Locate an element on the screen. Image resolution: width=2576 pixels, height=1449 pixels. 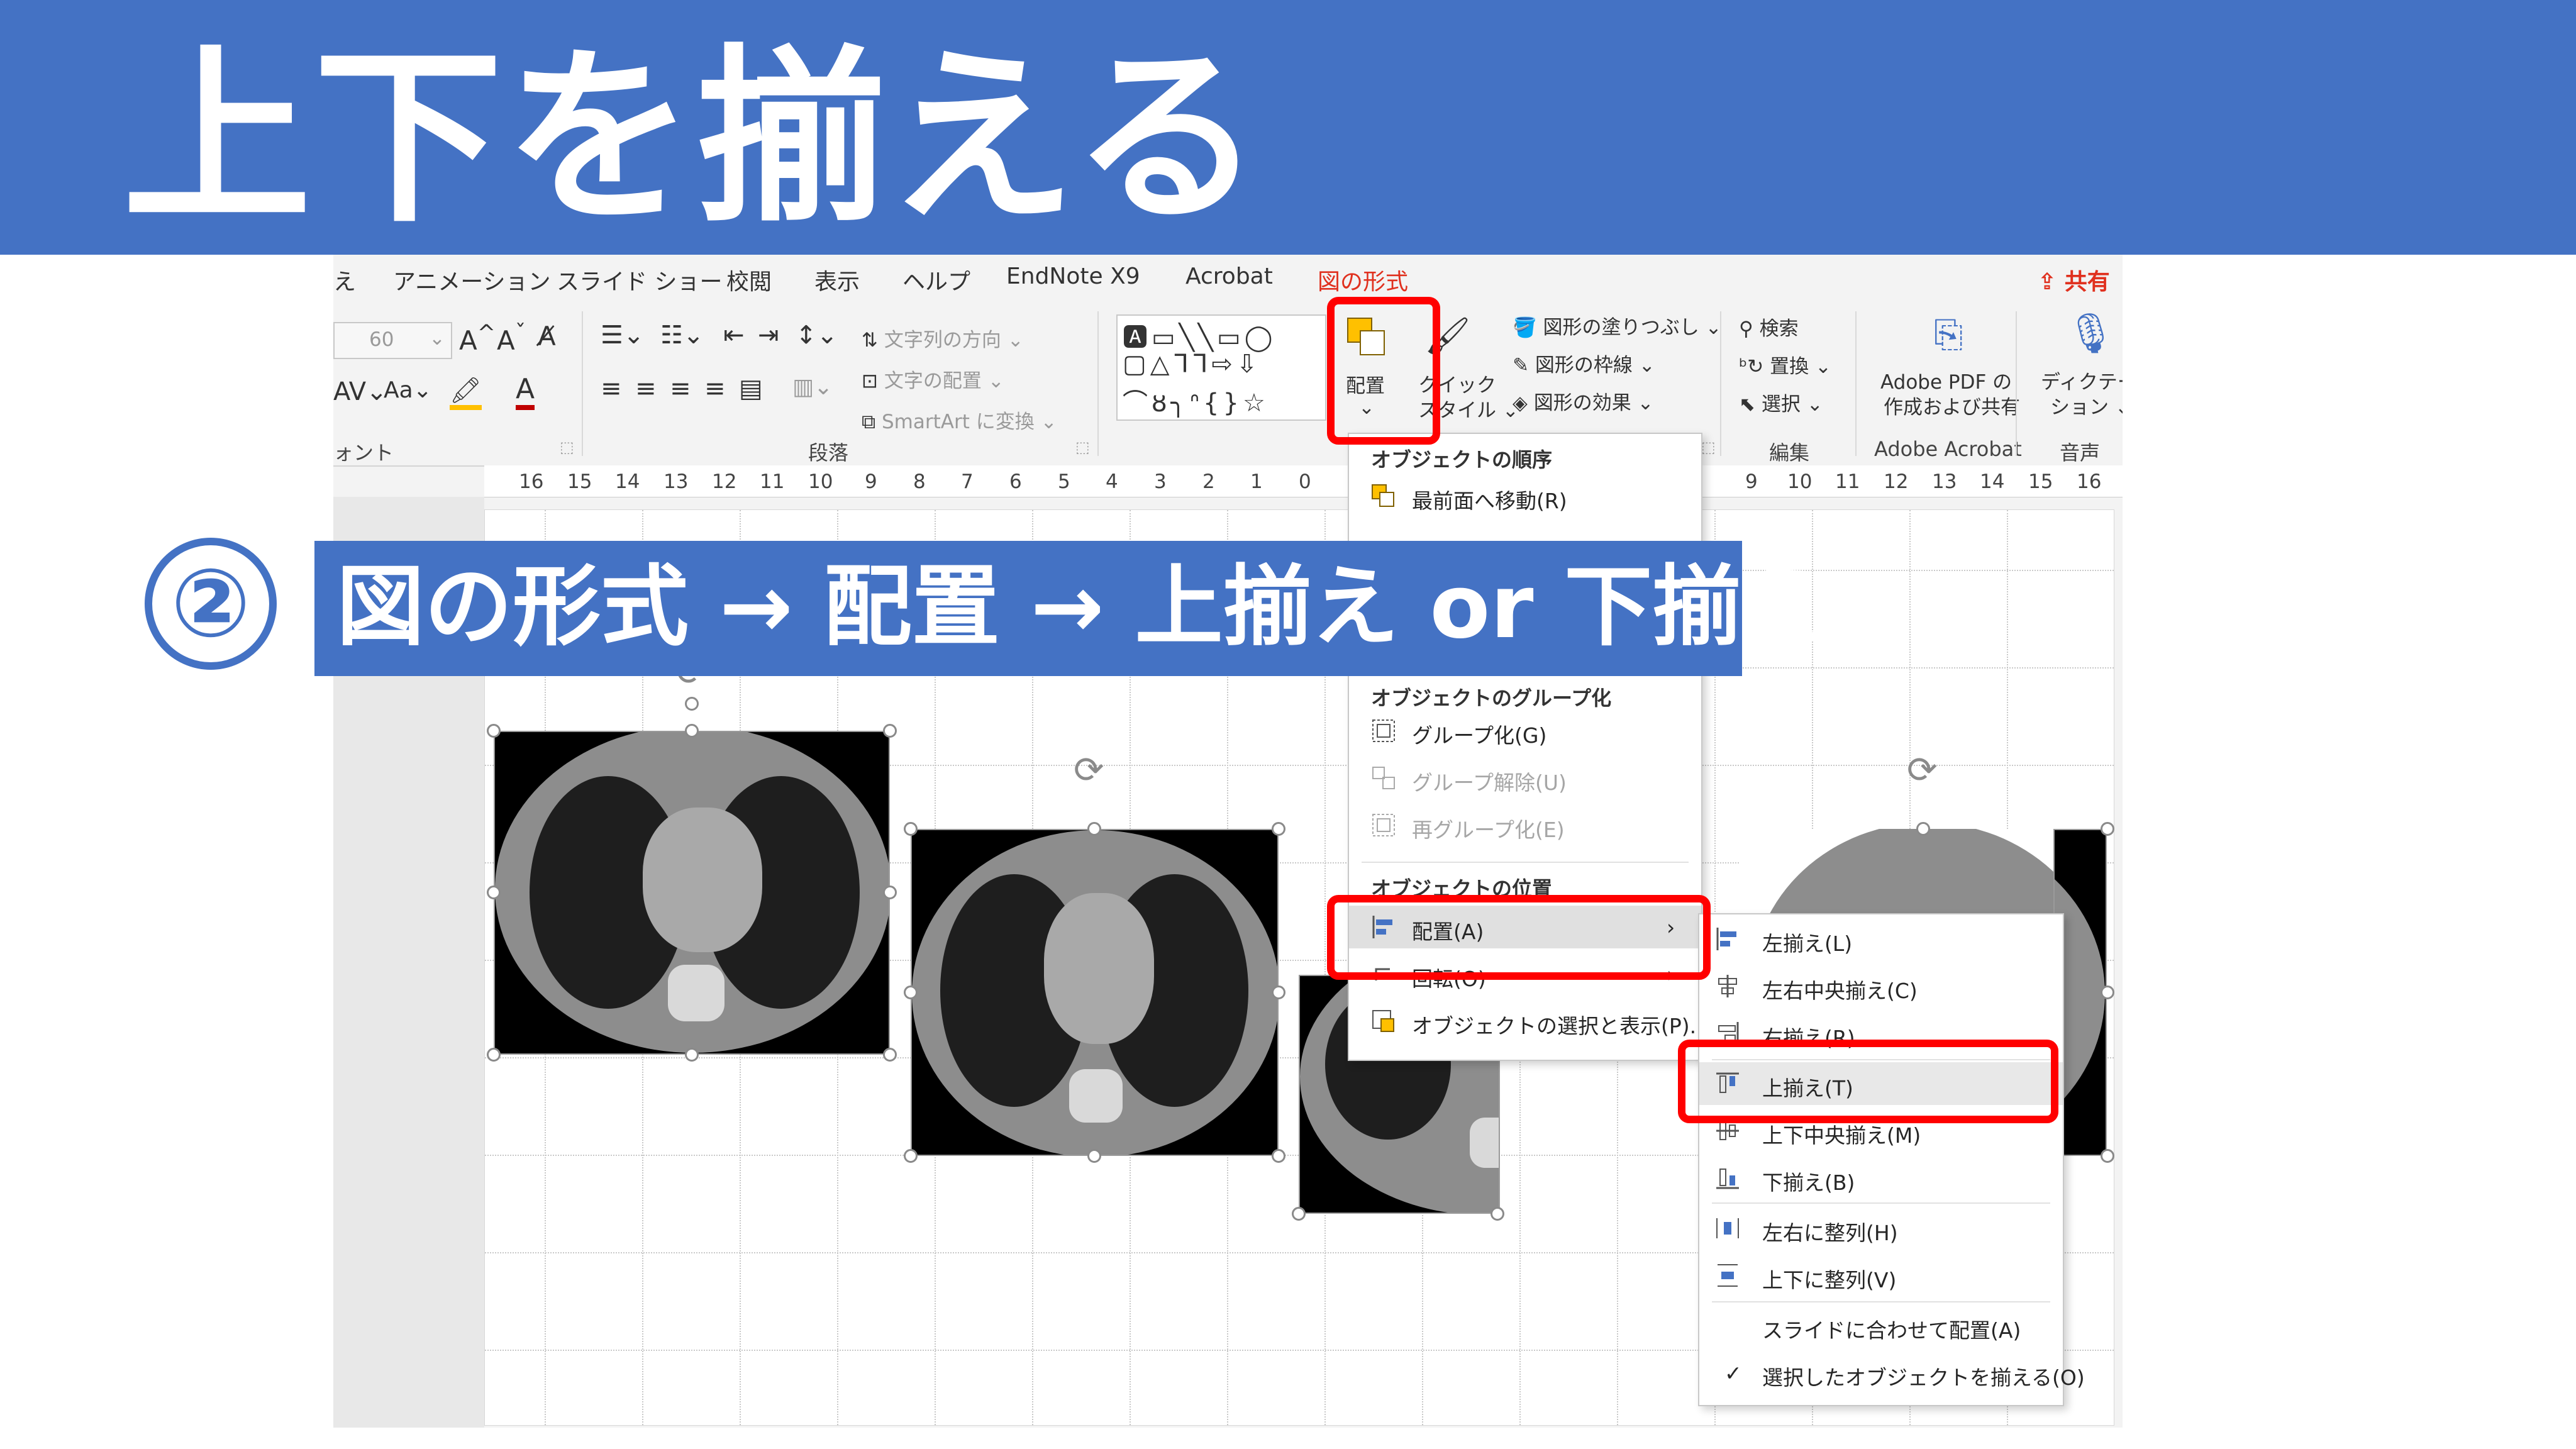
ruler-tick: 10 is located at coordinates (1800, 481).